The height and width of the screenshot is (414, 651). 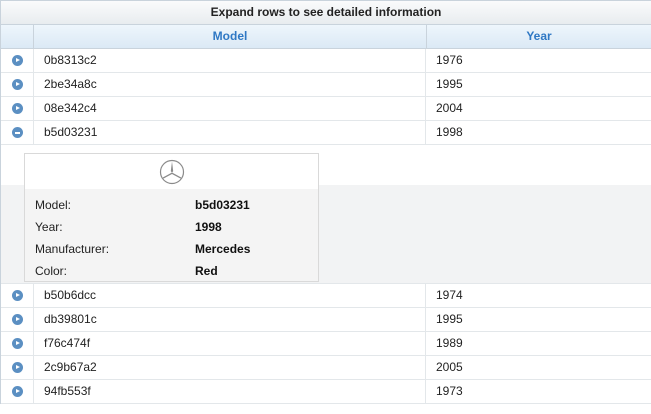 I want to click on model-cell: 0b8313c2, so click(x=230, y=60).